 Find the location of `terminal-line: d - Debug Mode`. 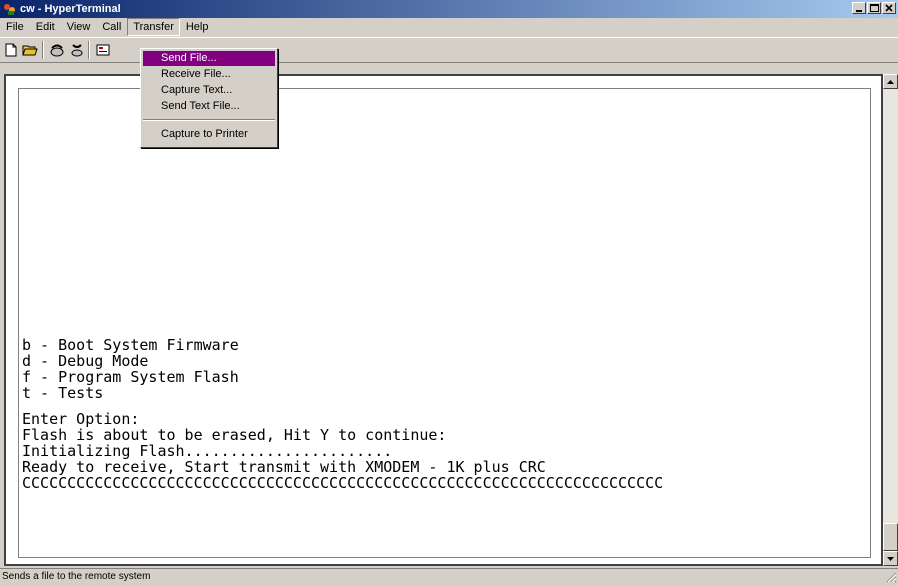

terminal-line: d - Debug Mode is located at coordinates (85, 361).